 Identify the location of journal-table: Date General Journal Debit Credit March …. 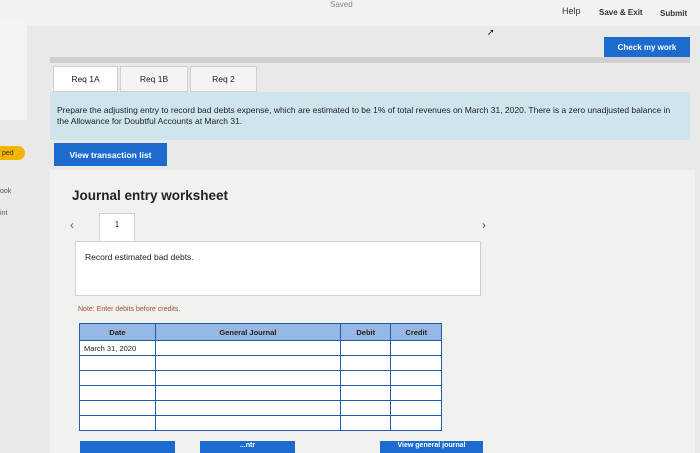
(260, 377).